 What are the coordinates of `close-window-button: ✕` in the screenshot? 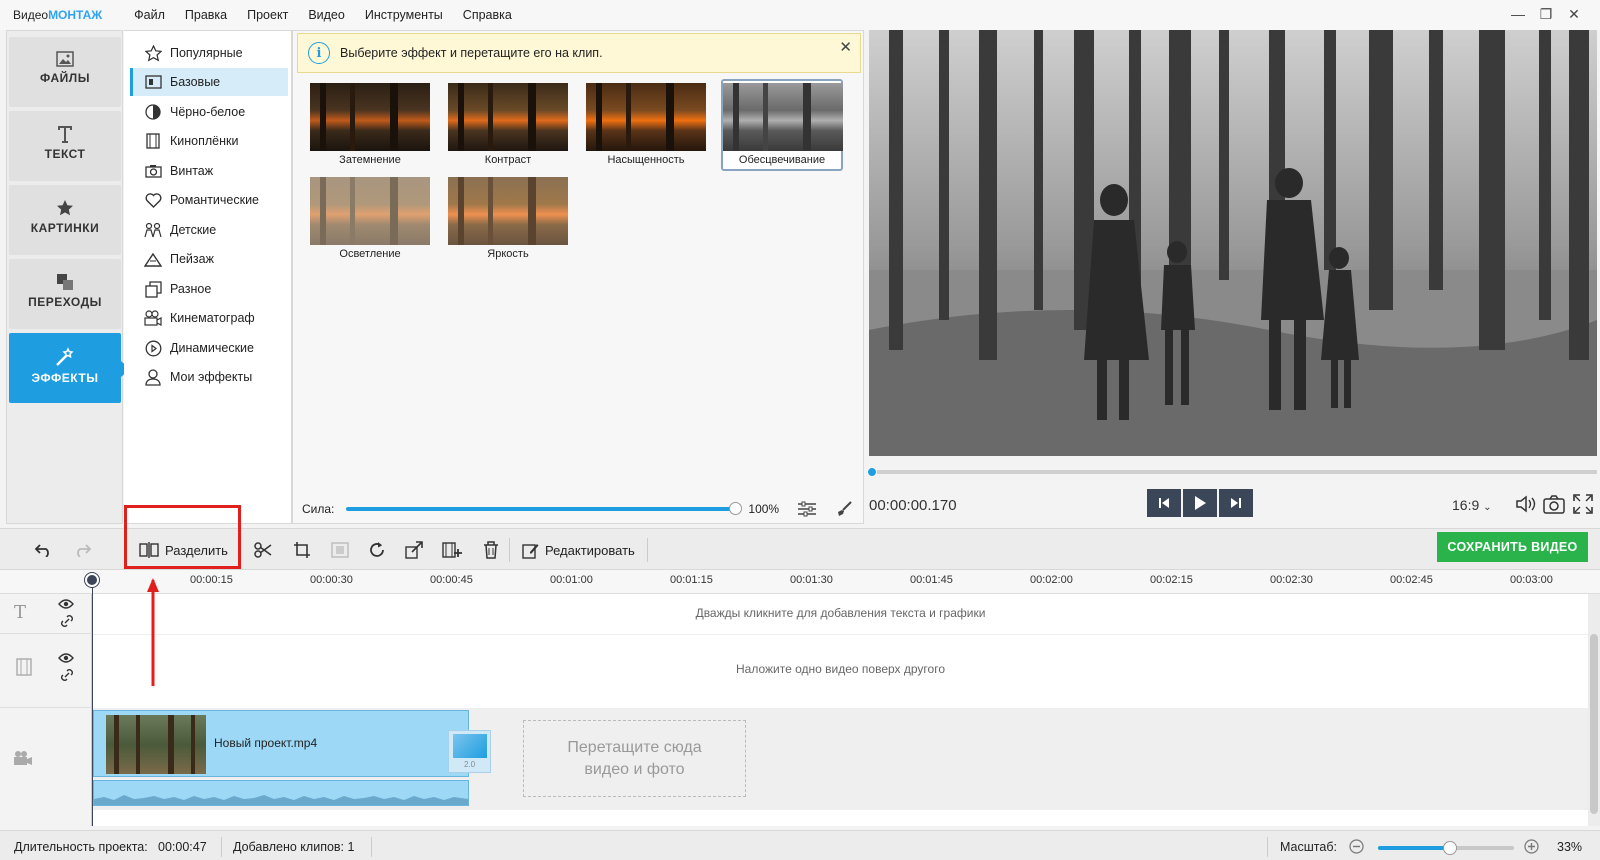 It's located at (1574, 14).